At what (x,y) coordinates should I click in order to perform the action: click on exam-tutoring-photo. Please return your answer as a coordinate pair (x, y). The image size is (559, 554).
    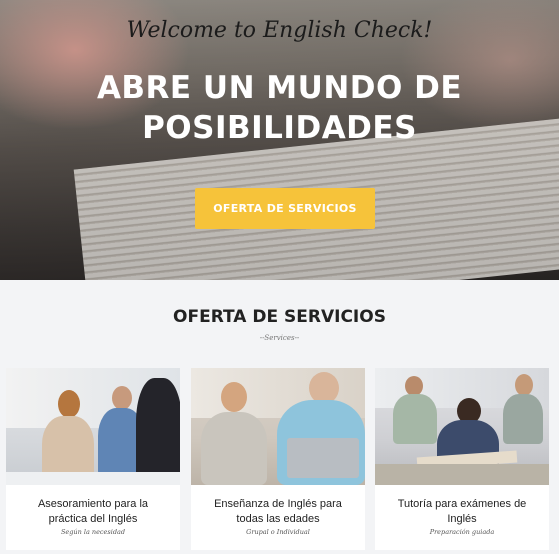
    Looking at the image, I should click on (462, 426).